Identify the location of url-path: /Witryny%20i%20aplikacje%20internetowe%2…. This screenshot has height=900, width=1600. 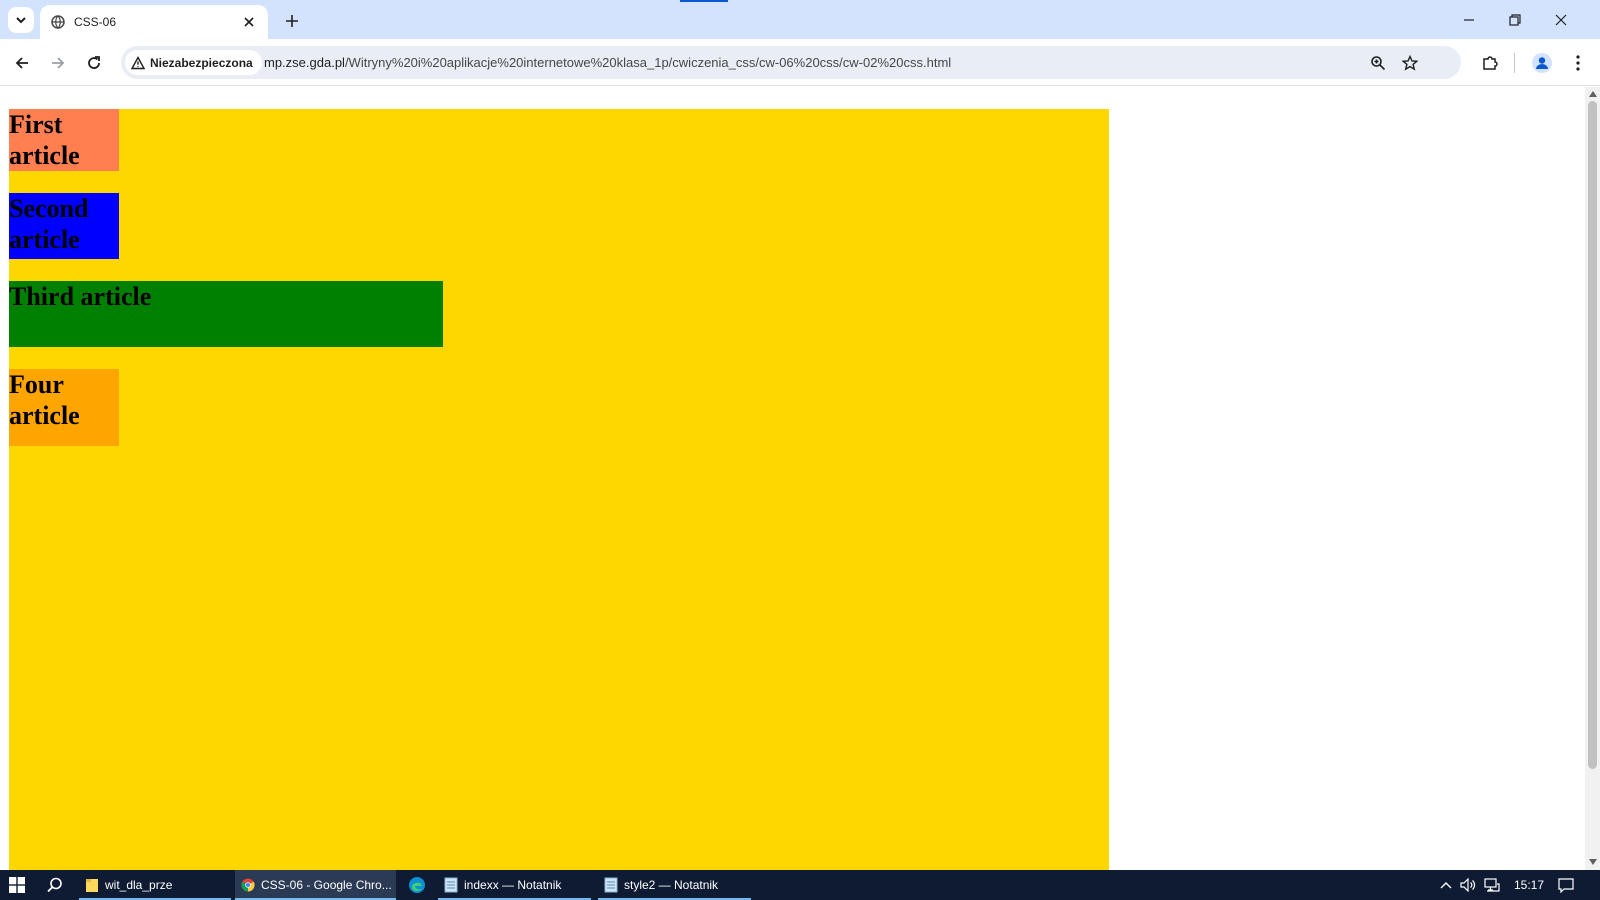
(648, 62).